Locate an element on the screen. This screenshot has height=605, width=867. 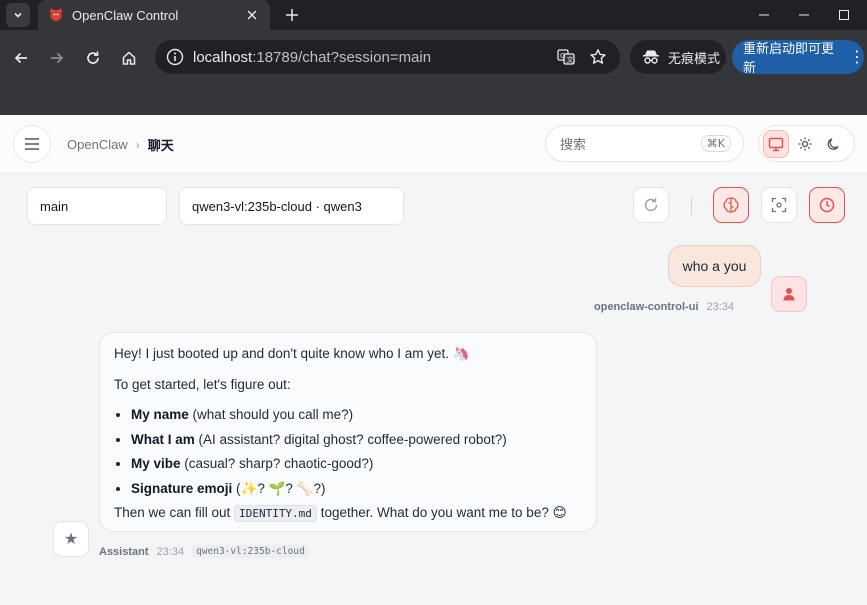
incognito-badge: 无痕模式 is located at coordinates (678, 57).